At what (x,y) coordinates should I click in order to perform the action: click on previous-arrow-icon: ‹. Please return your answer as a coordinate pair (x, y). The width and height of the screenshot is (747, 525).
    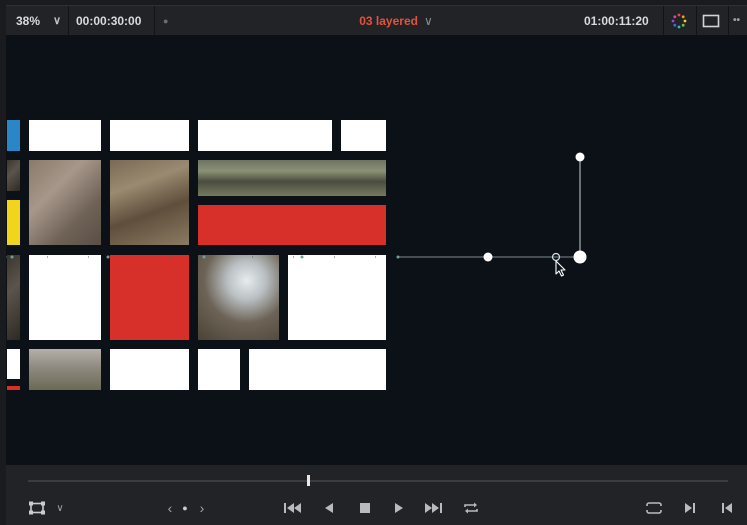
    Looking at the image, I should click on (170, 508).